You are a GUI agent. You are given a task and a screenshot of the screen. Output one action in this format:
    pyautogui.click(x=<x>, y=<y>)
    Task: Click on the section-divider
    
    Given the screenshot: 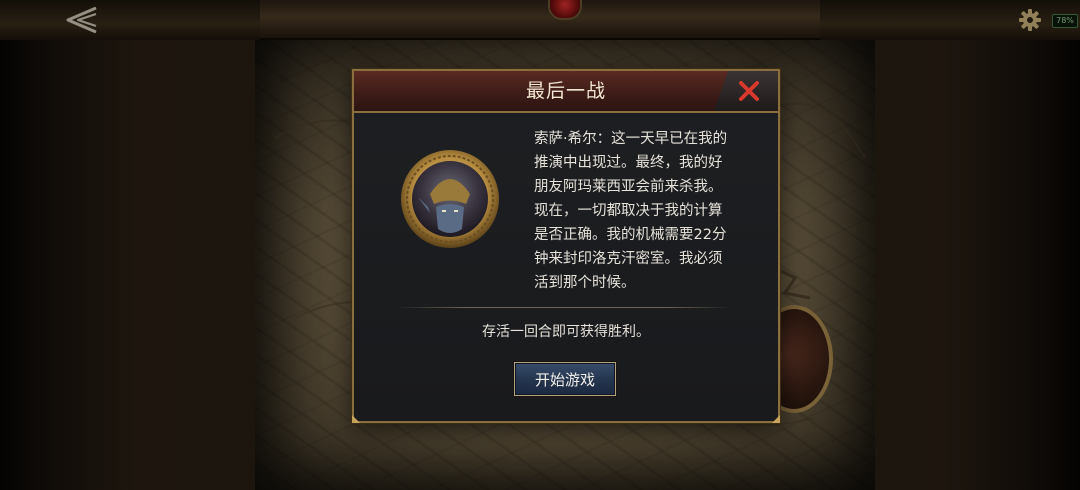 What is the action you would take?
    pyautogui.click(x=565, y=307)
    